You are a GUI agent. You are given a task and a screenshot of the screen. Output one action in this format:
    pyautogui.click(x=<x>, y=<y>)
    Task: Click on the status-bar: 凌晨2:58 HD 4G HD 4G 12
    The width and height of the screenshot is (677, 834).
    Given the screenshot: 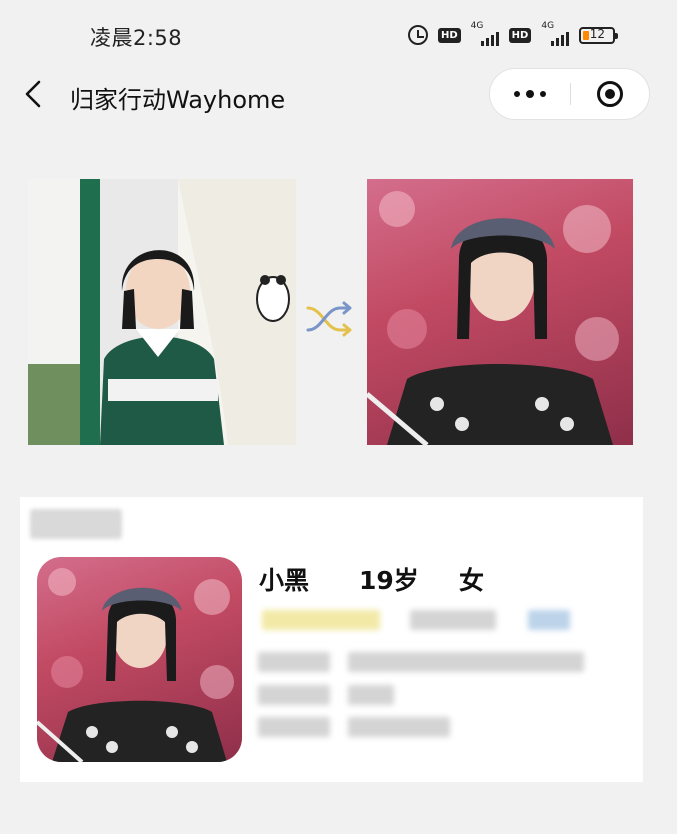 What is the action you would take?
    pyautogui.click(x=338, y=35)
    